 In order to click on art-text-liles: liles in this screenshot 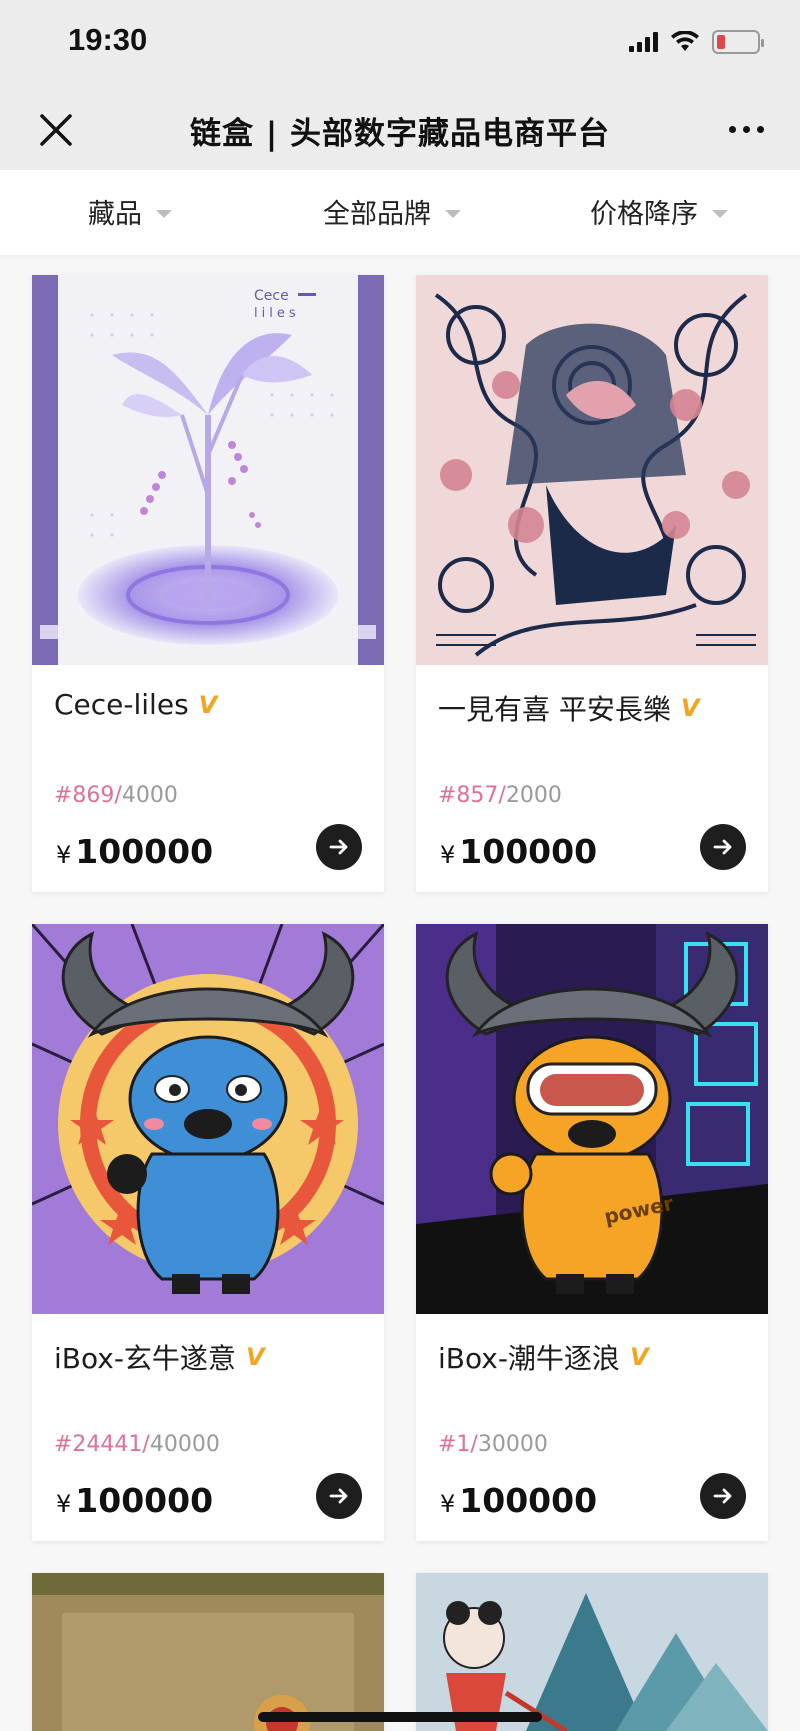, I will do `click(277, 313)`.